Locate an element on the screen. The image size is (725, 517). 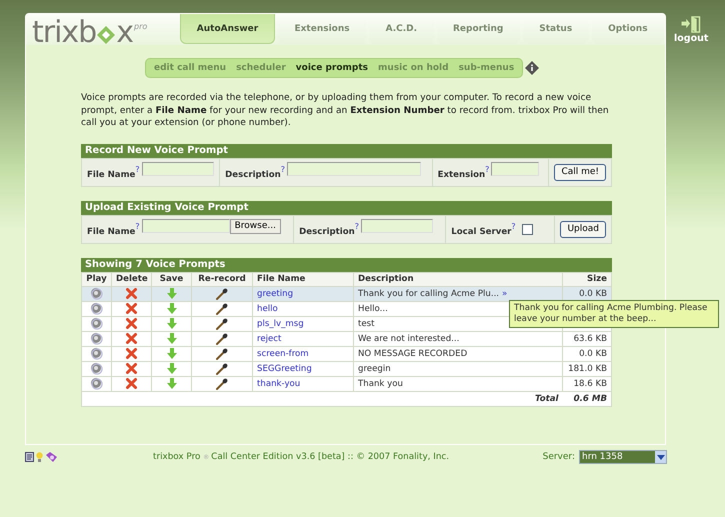
file-name-field is located at coordinates (178, 169).